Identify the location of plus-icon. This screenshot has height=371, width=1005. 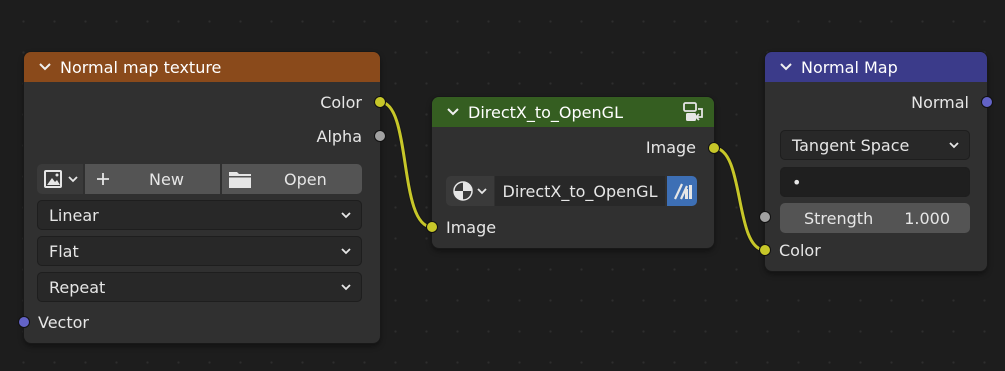
(103, 179).